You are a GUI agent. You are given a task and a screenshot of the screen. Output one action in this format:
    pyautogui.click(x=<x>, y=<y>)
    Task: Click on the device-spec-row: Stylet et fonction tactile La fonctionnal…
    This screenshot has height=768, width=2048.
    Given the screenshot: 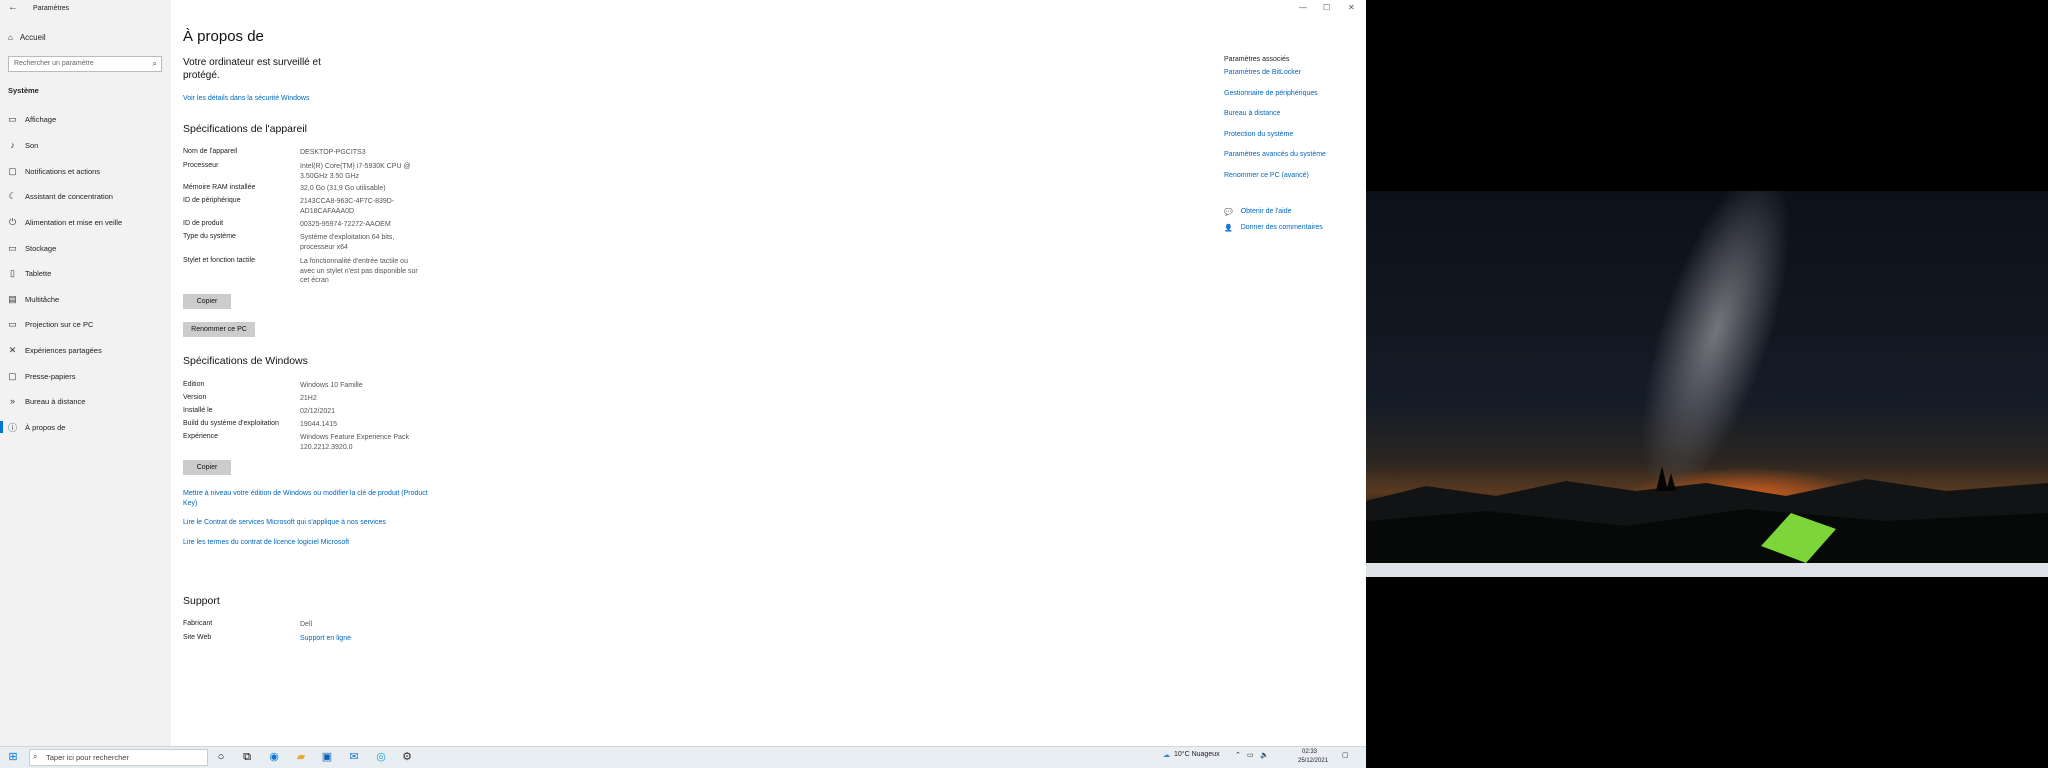 What is the action you would take?
    pyautogui.click(x=301, y=271)
    